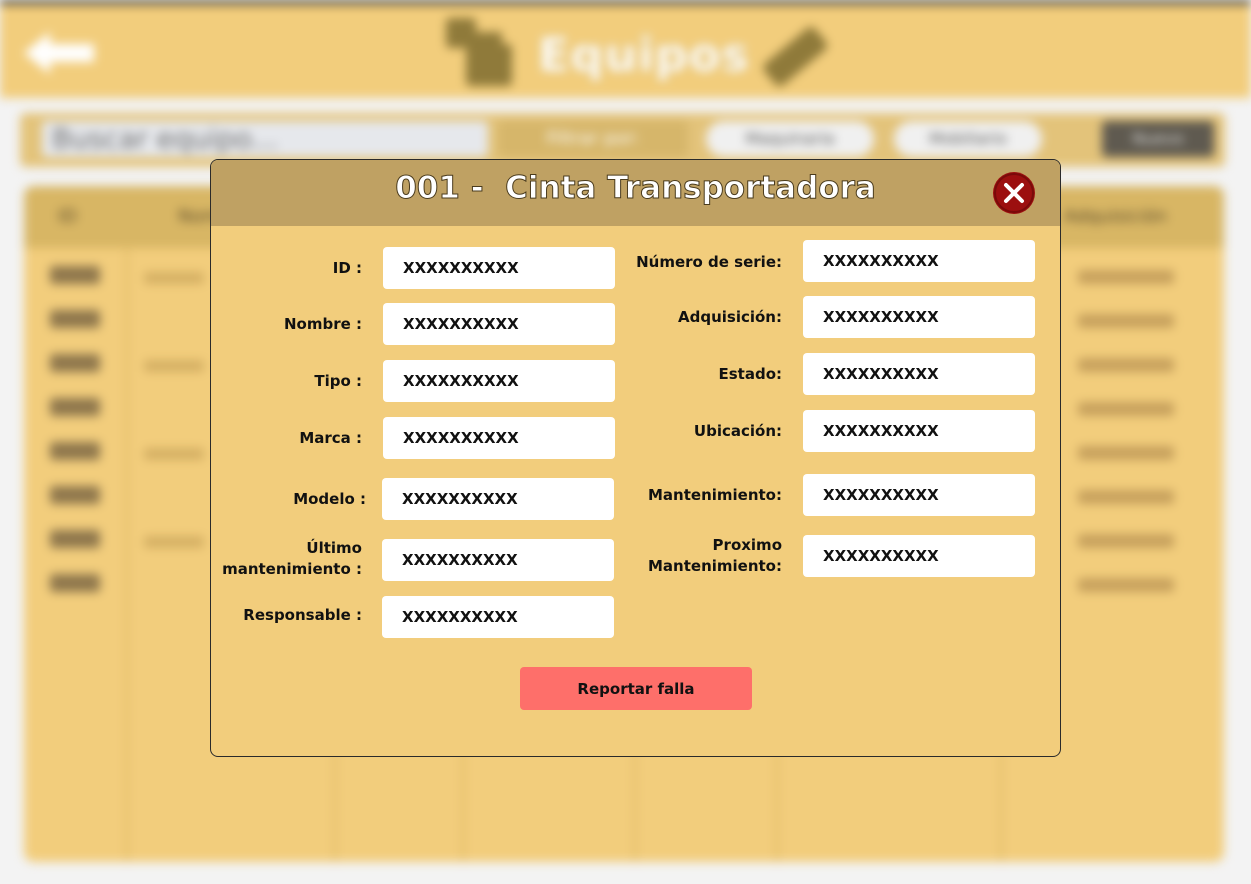 The width and height of the screenshot is (1251, 884). Describe the element at coordinates (919, 317) in the screenshot. I see `adquisicion-field` at that location.